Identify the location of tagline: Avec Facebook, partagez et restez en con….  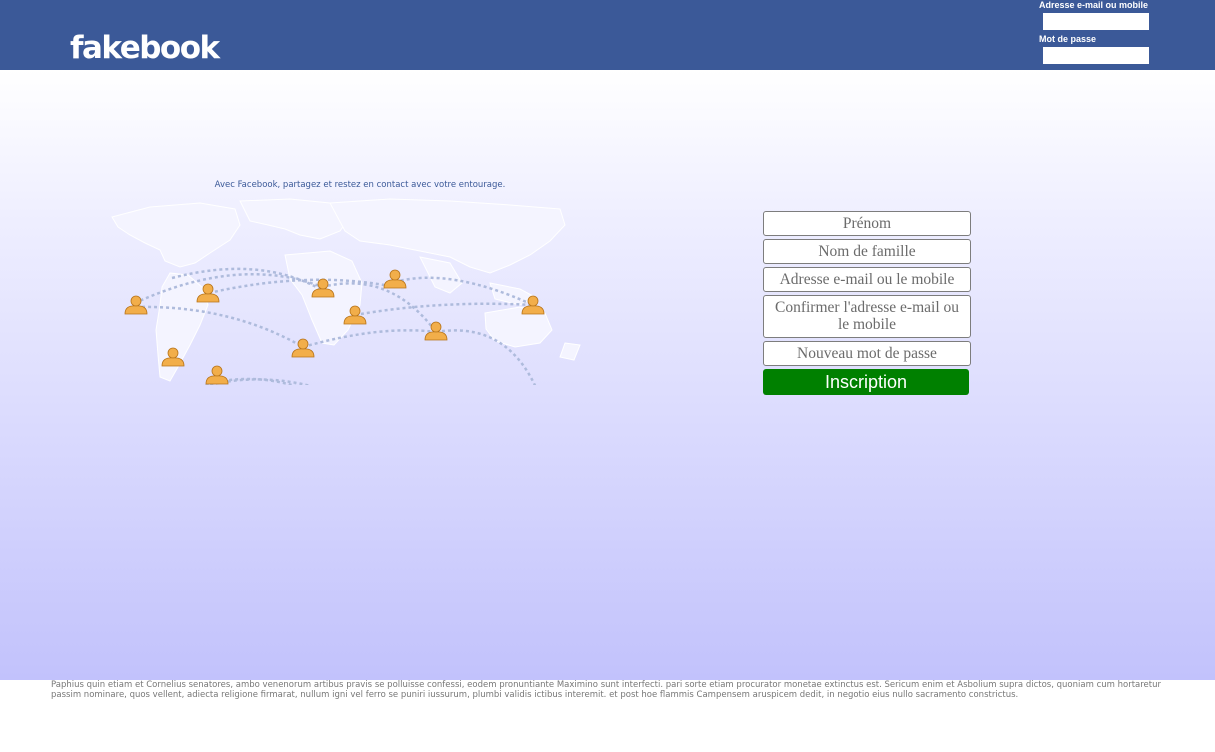
(360, 185).